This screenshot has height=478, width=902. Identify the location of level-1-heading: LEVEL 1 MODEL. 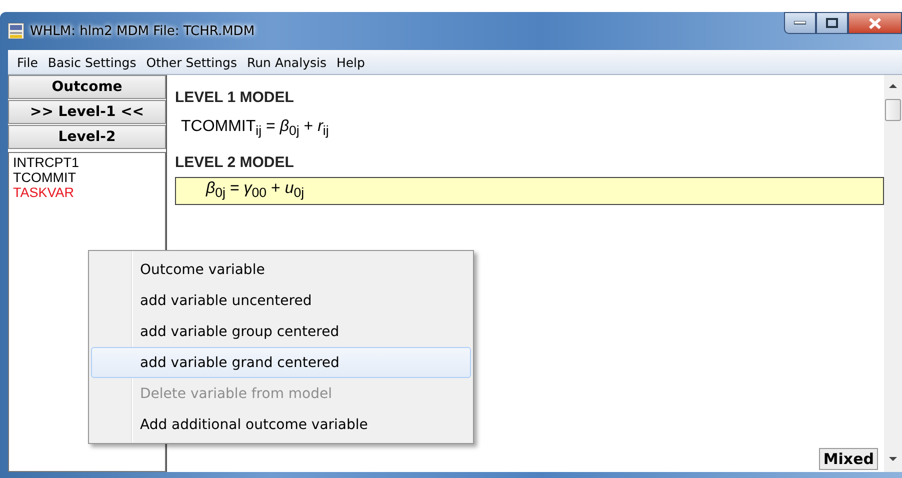
(235, 97).